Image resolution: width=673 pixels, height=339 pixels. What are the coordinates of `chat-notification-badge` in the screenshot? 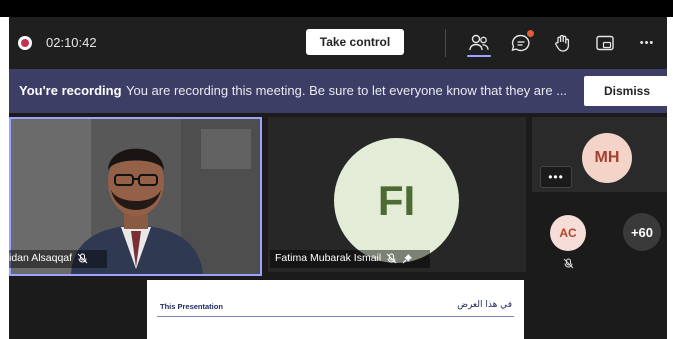 It's located at (530, 33).